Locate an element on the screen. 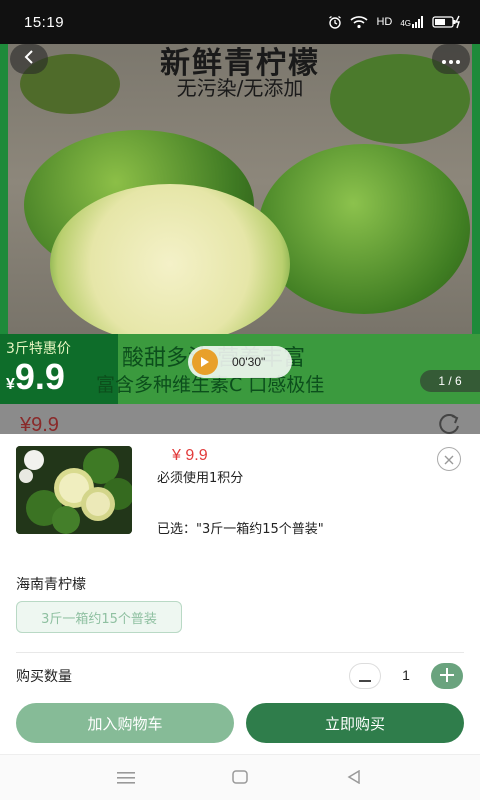 The image size is (480, 800). play-icon is located at coordinates (205, 362).